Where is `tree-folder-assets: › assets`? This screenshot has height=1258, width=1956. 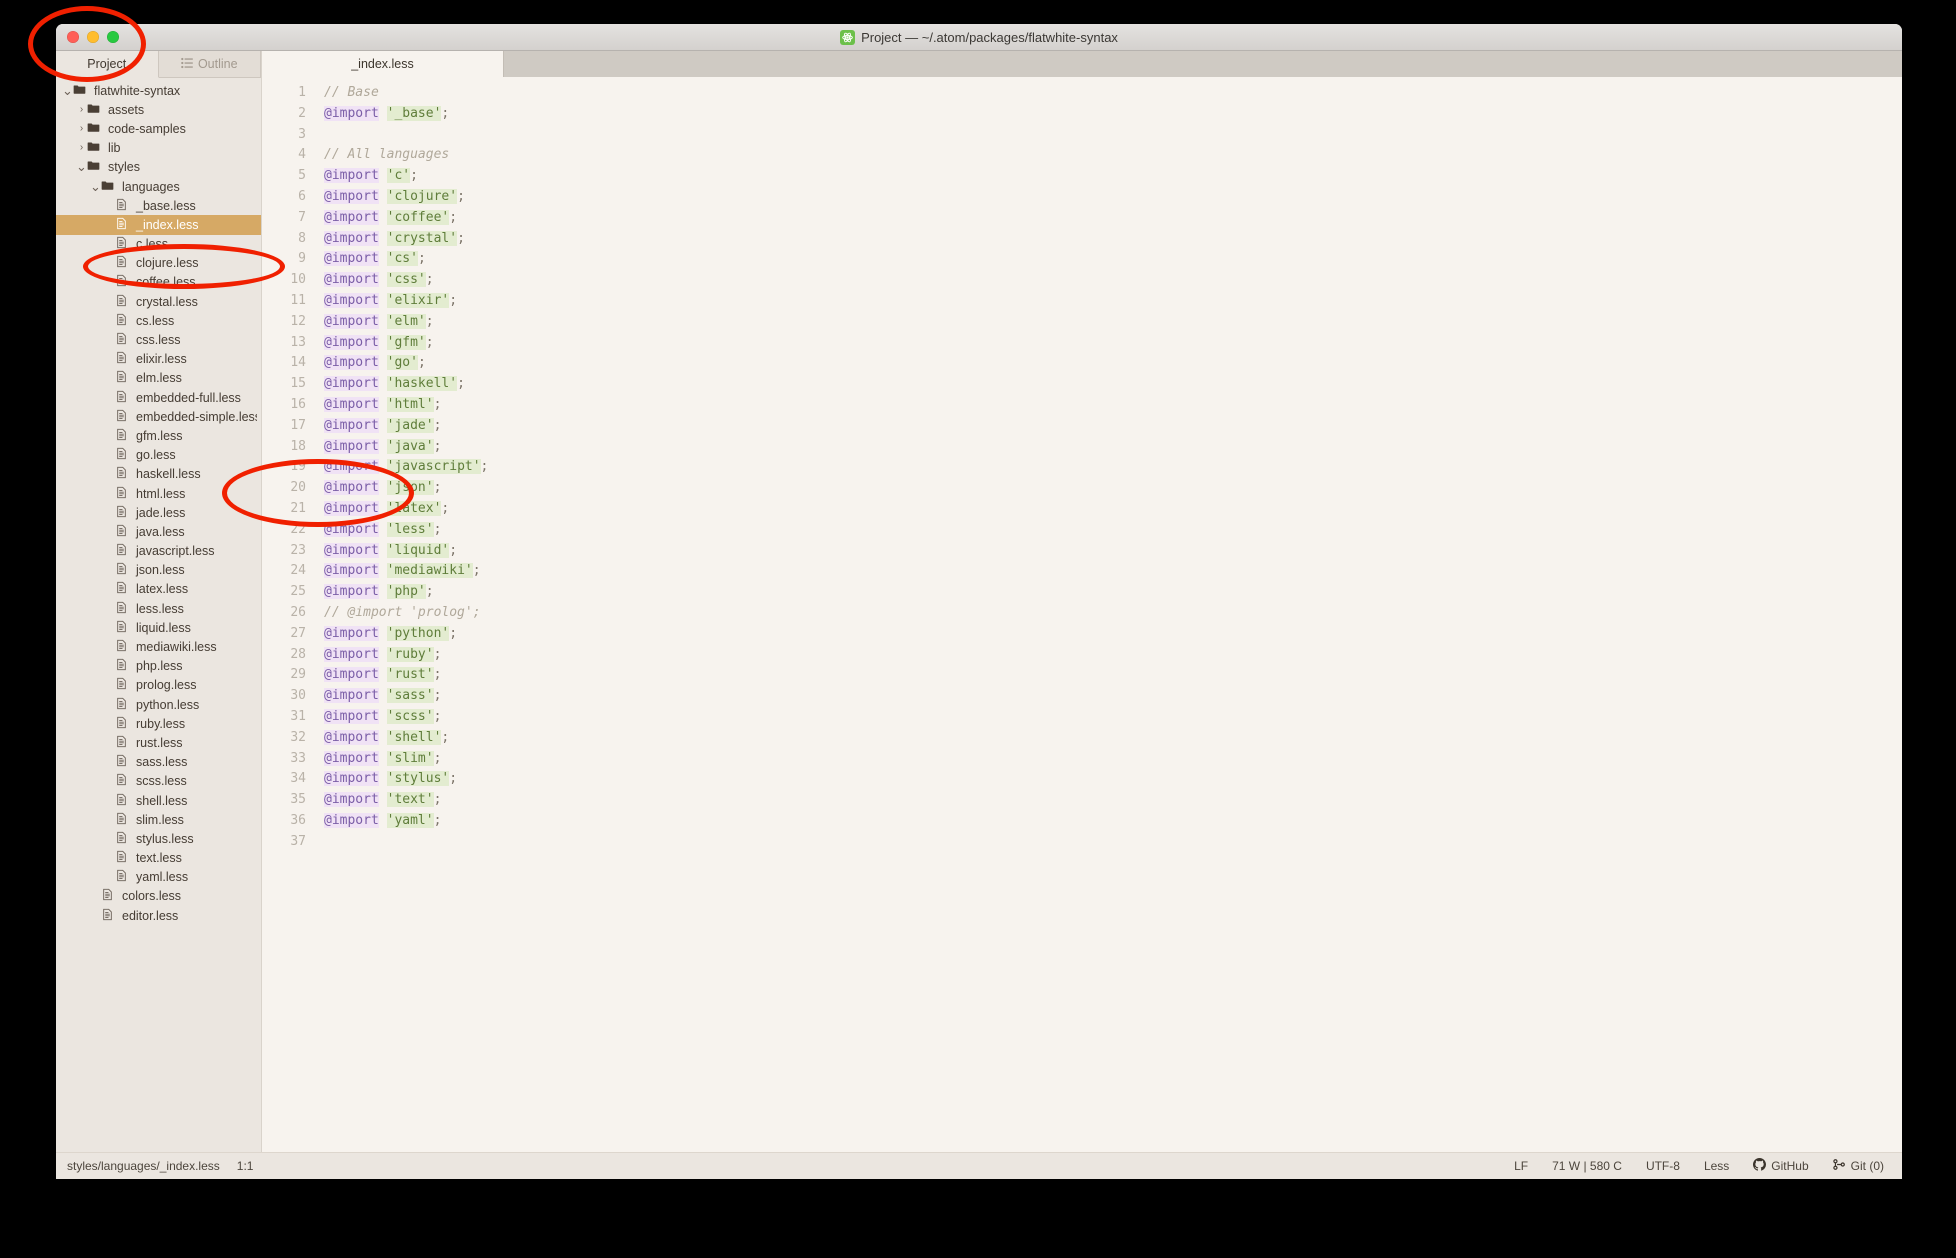 tree-folder-assets: › assets is located at coordinates (158, 109).